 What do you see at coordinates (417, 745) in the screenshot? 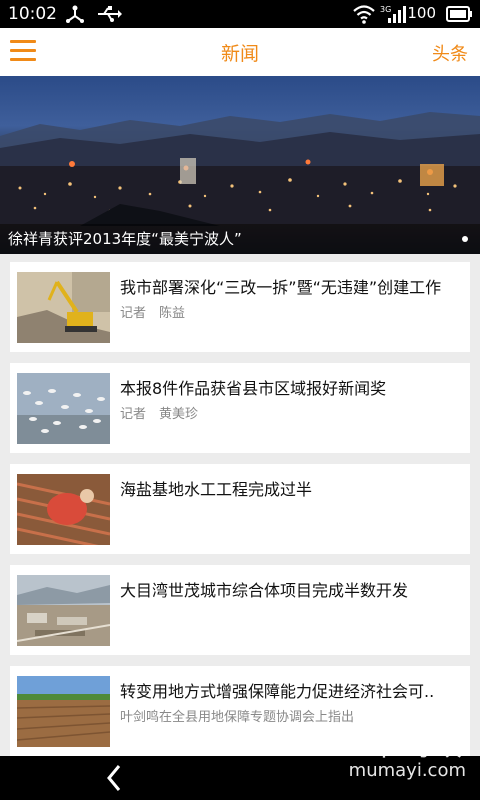
I see `watermark-cn: 木蚂蚁` at bounding box center [417, 745].